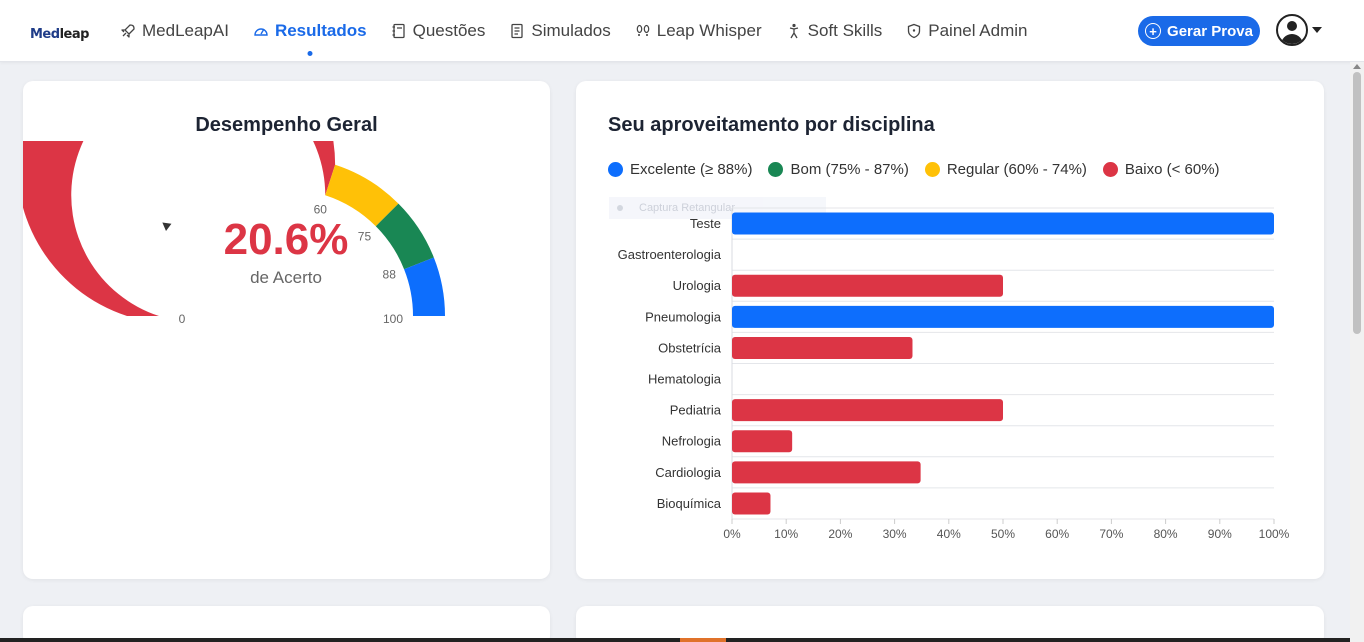  I want to click on scroll-thumb, so click(1357, 203).